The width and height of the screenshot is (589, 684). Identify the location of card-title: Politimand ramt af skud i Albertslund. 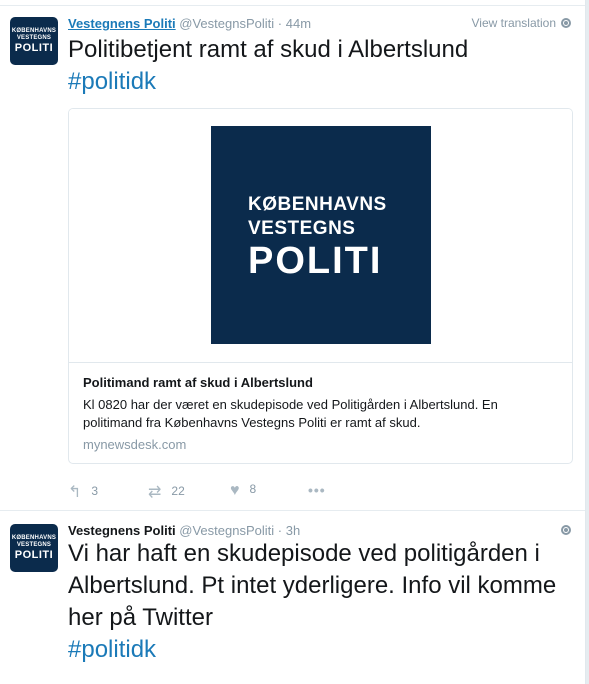
(198, 382).